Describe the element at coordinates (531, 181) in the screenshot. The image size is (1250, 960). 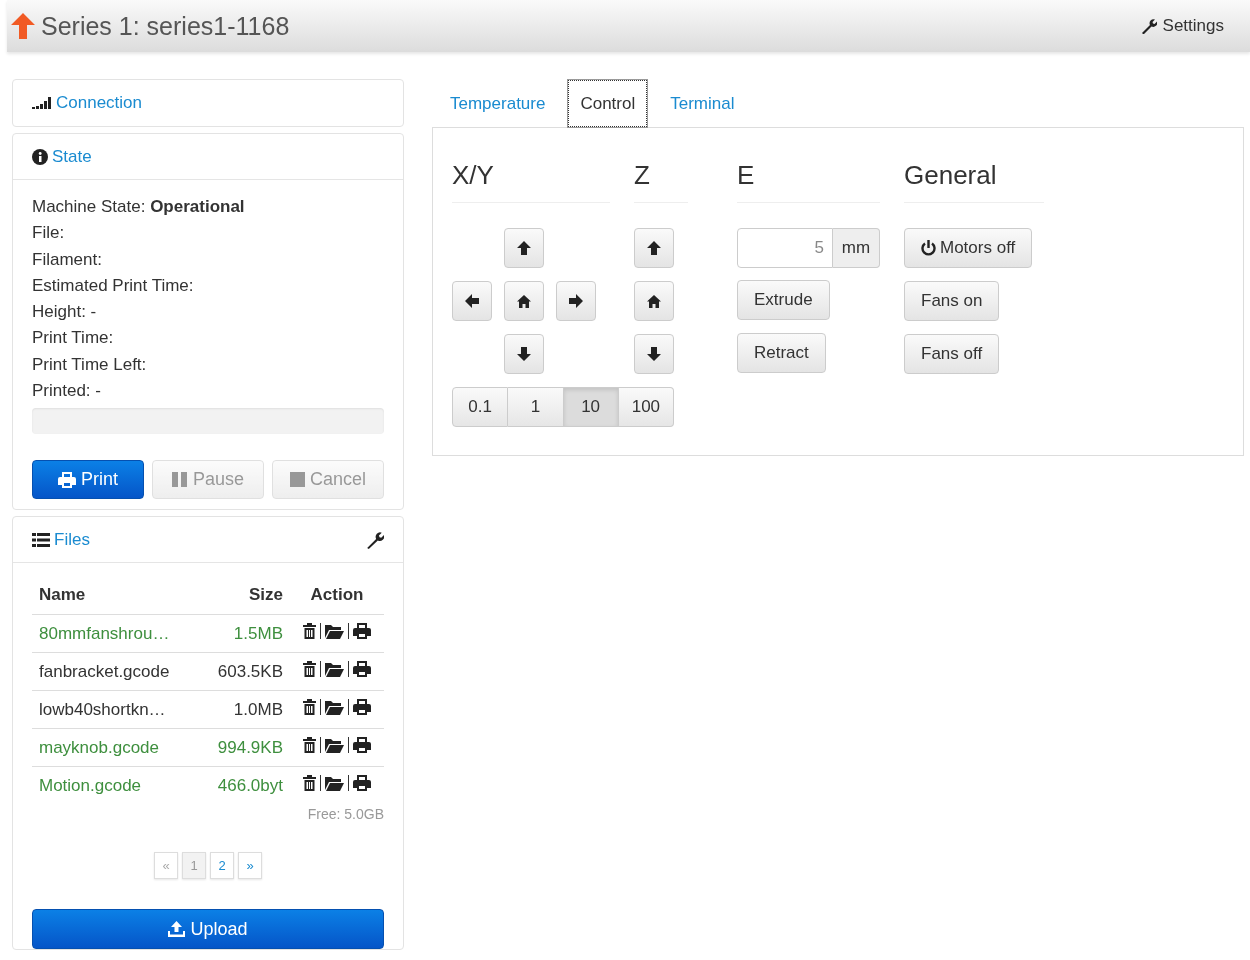
I see `section-heading: X/Y` at that location.